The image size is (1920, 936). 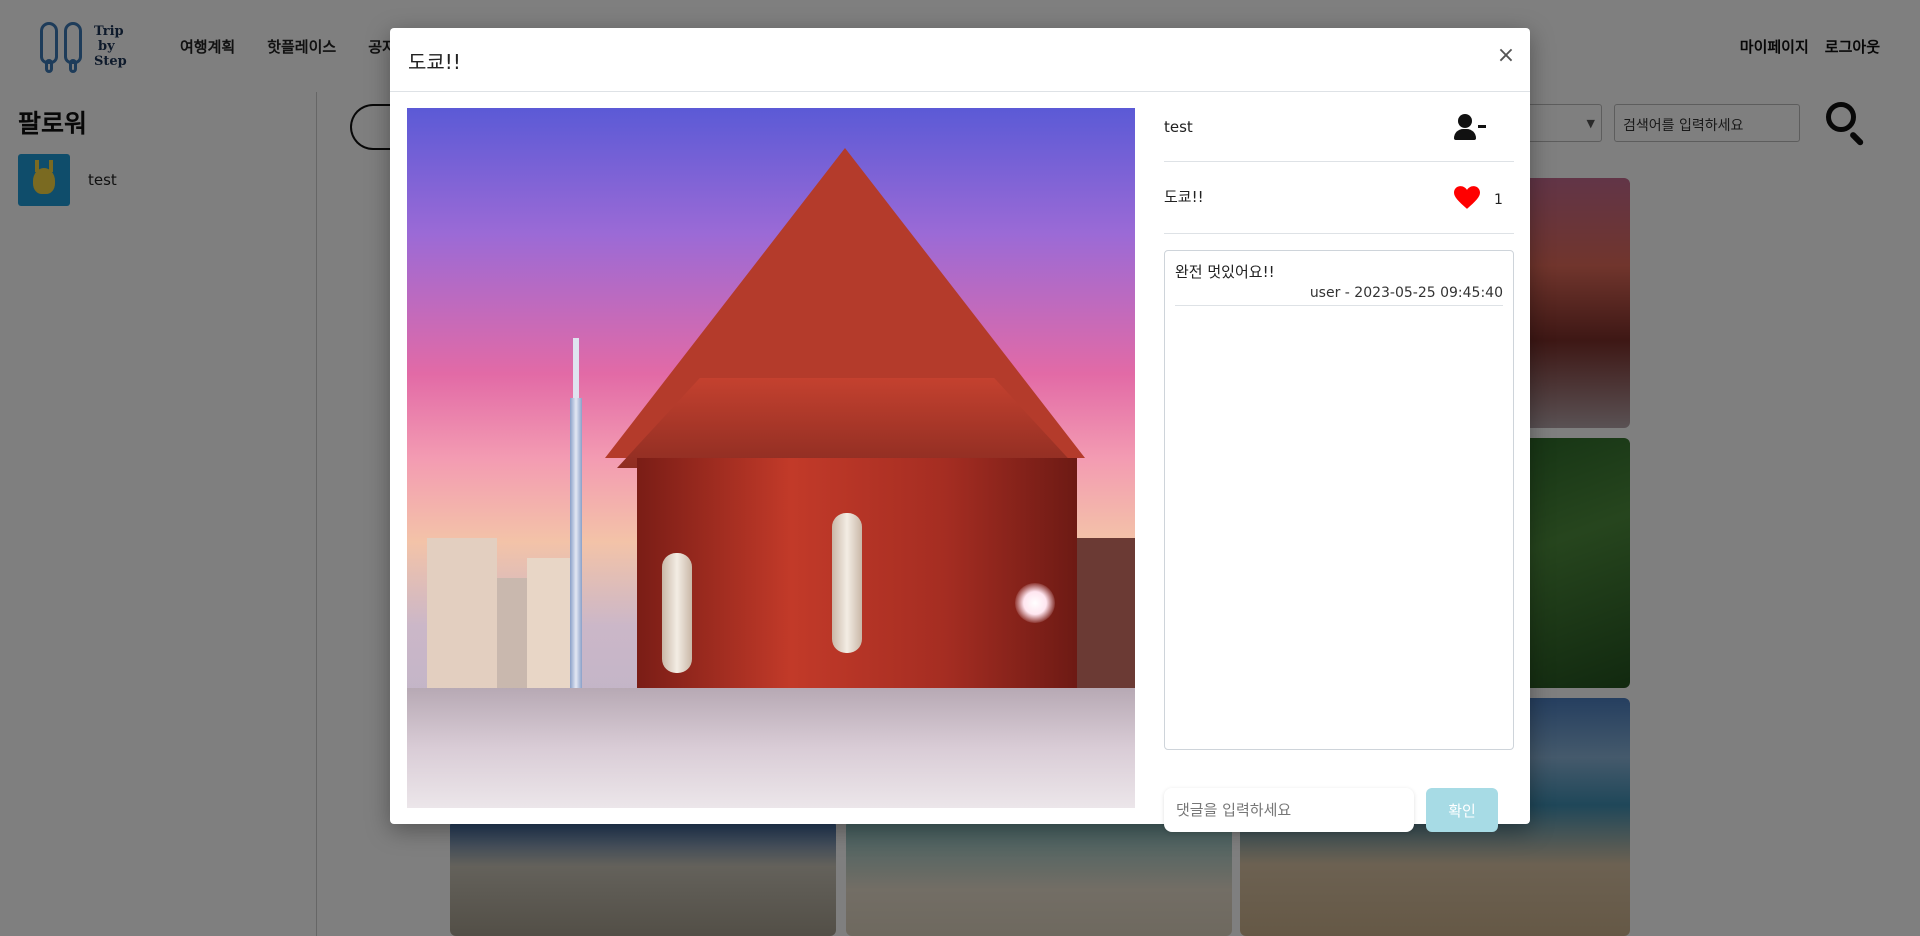 I want to click on modal-title: 도쿄!!, so click(x=434, y=62).